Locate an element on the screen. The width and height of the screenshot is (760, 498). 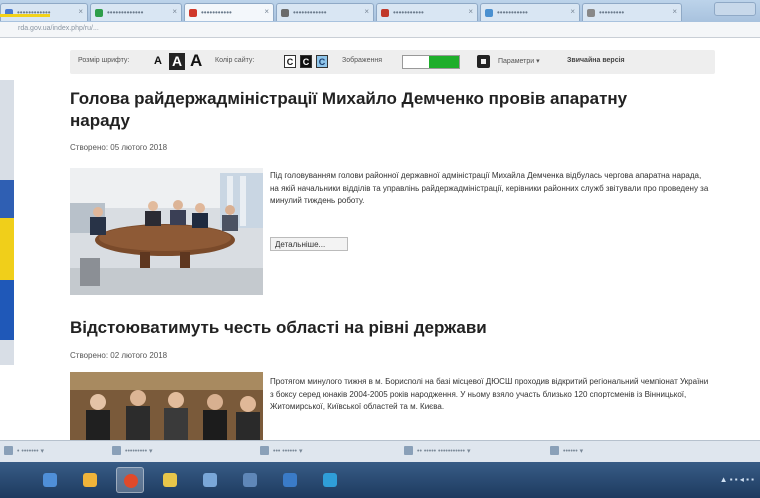
font-small-button: A is located at coordinates (158, 61).